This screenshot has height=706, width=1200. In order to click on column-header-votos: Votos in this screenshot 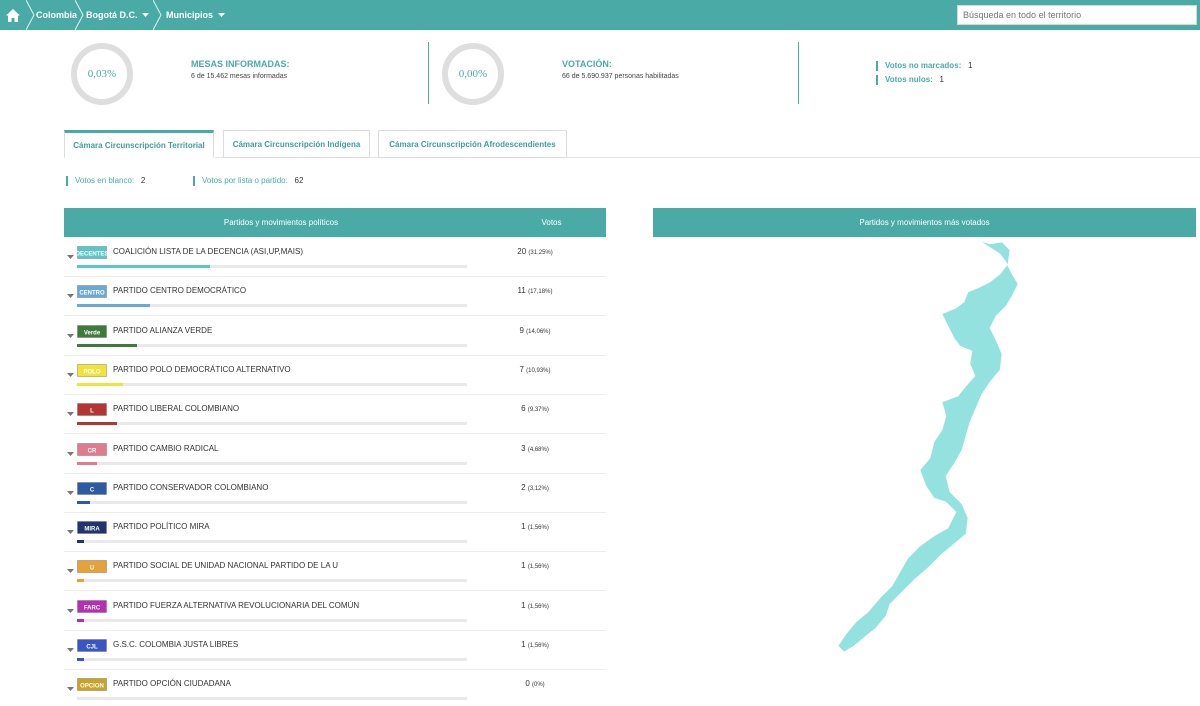, I will do `click(551, 222)`.